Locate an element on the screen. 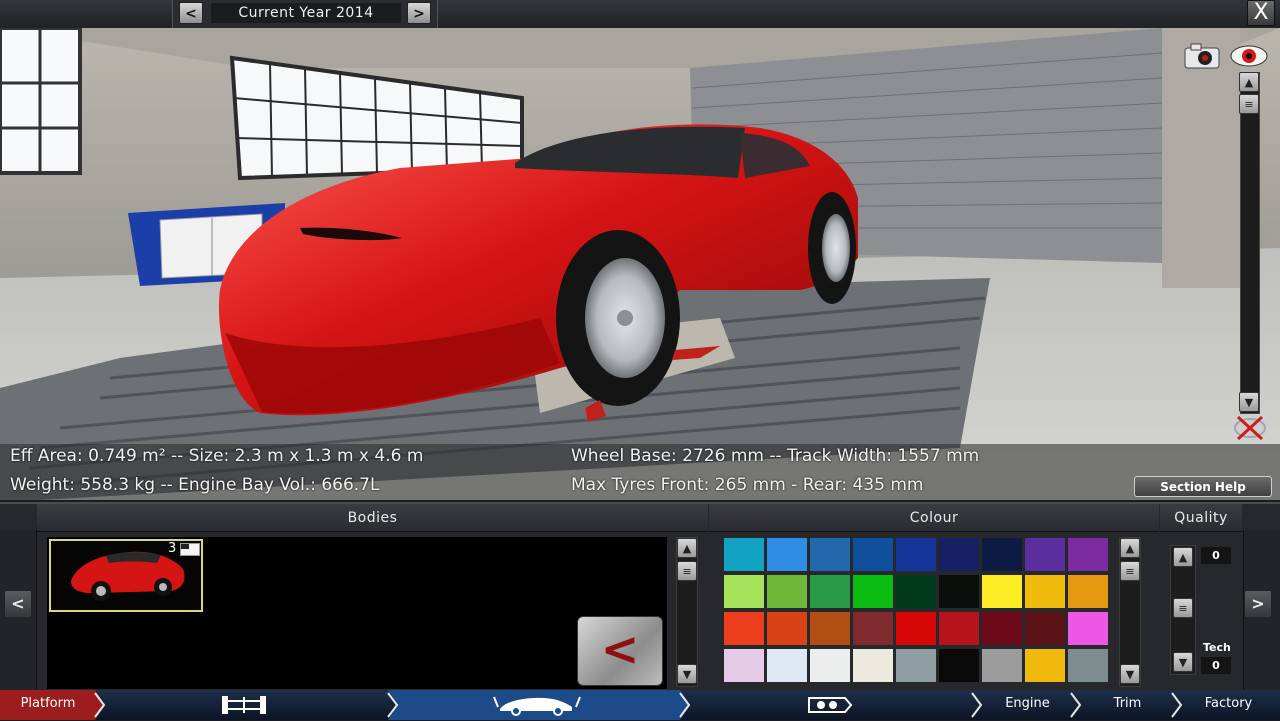 Image resolution: width=1280 pixels, height=721 pixels. quality-value: 0 is located at coordinates (1216, 555).